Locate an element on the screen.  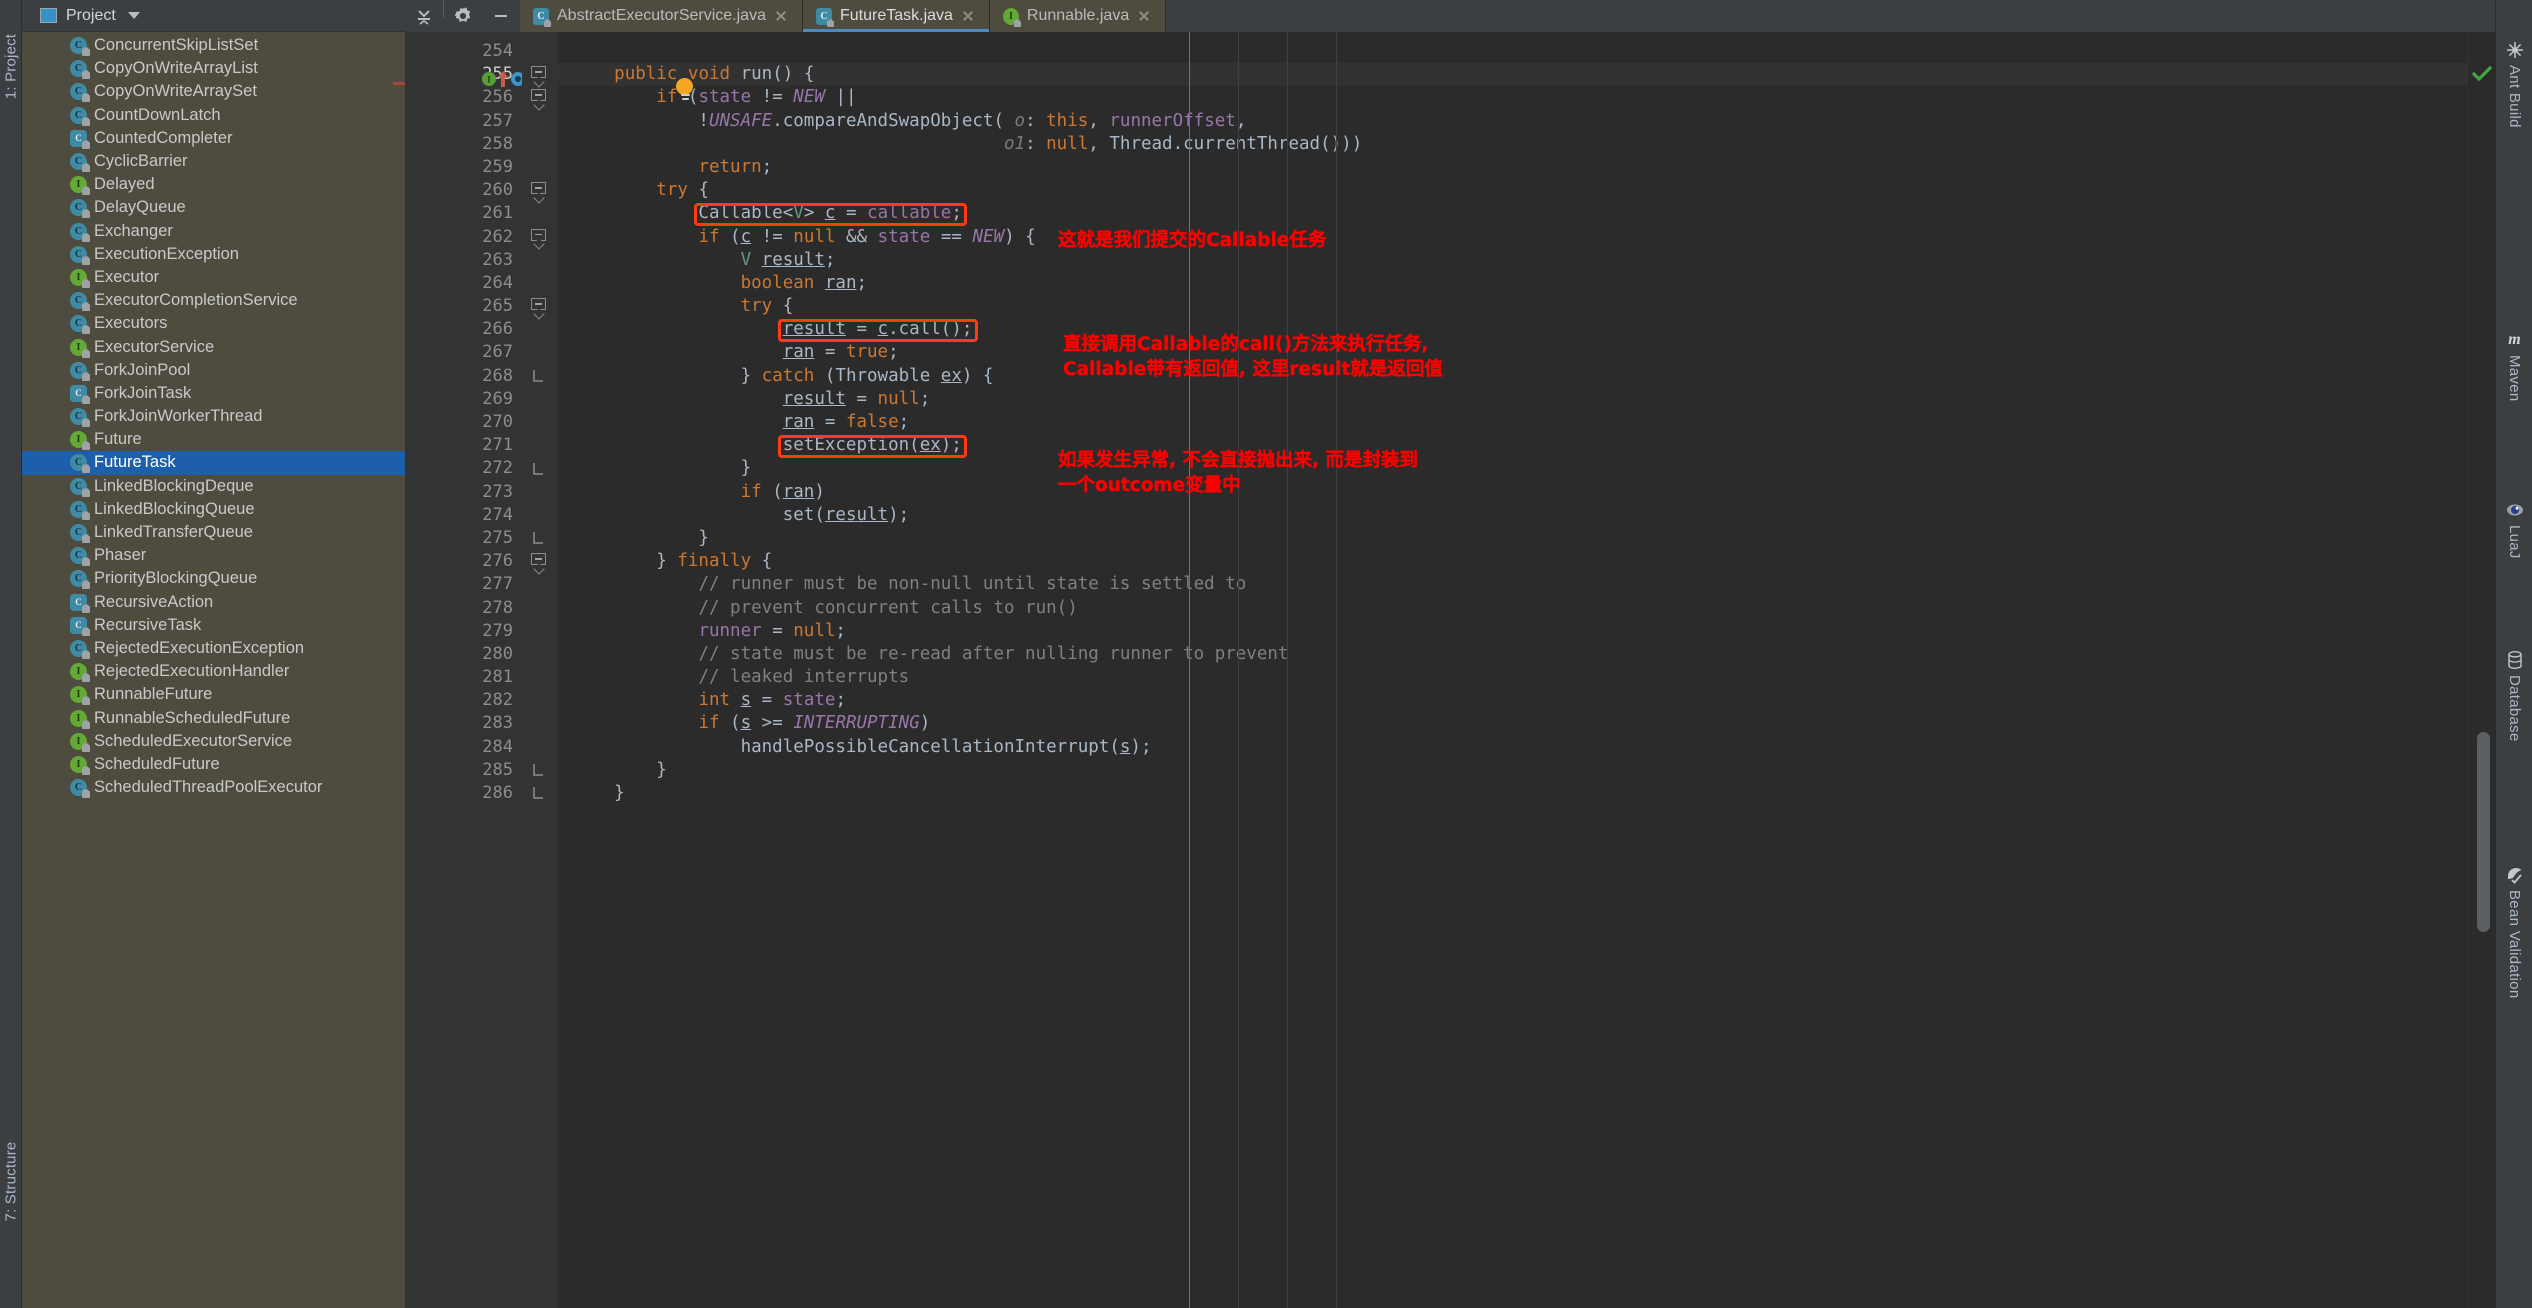
project-tree-item: C Exchanger is located at coordinates (213, 231).